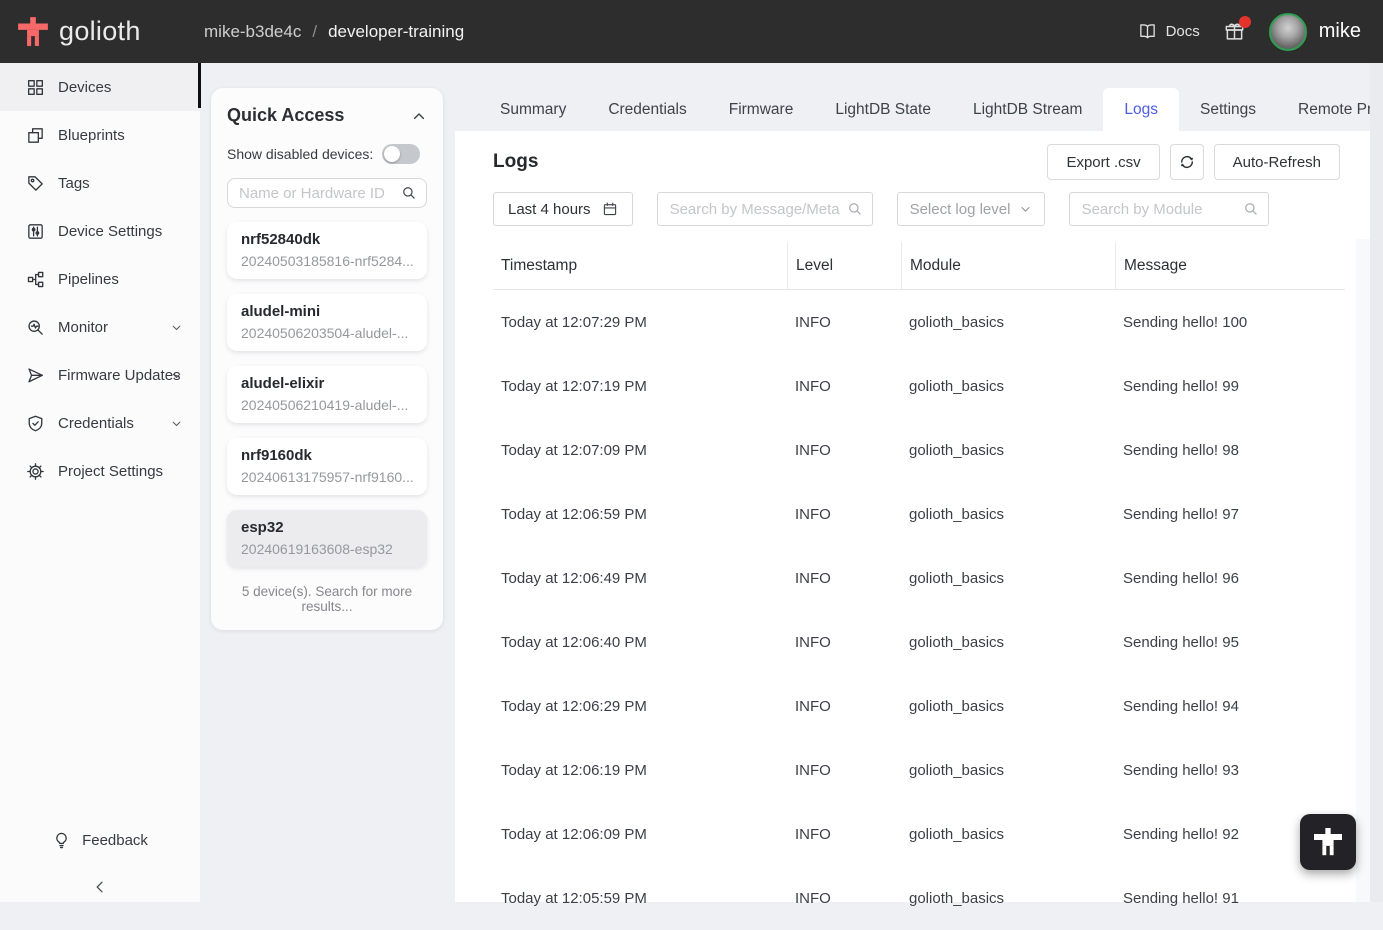 This screenshot has height=930, width=1383. What do you see at coordinates (1376, 482) in the screenshot?
I see `page-scrollbar` at bounding box center [1376, 482].